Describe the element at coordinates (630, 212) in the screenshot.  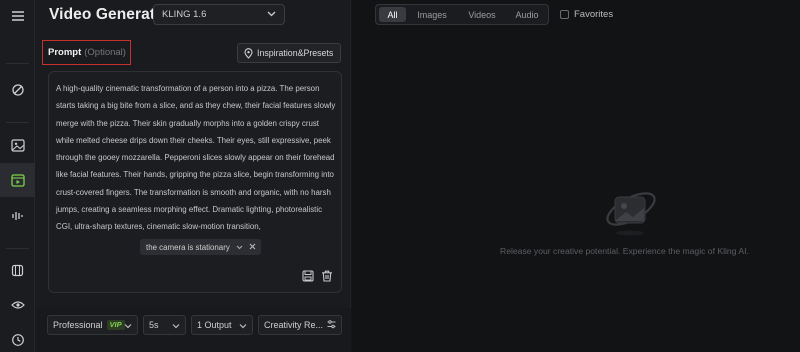
I see `empty-gallery-icon` at that location.